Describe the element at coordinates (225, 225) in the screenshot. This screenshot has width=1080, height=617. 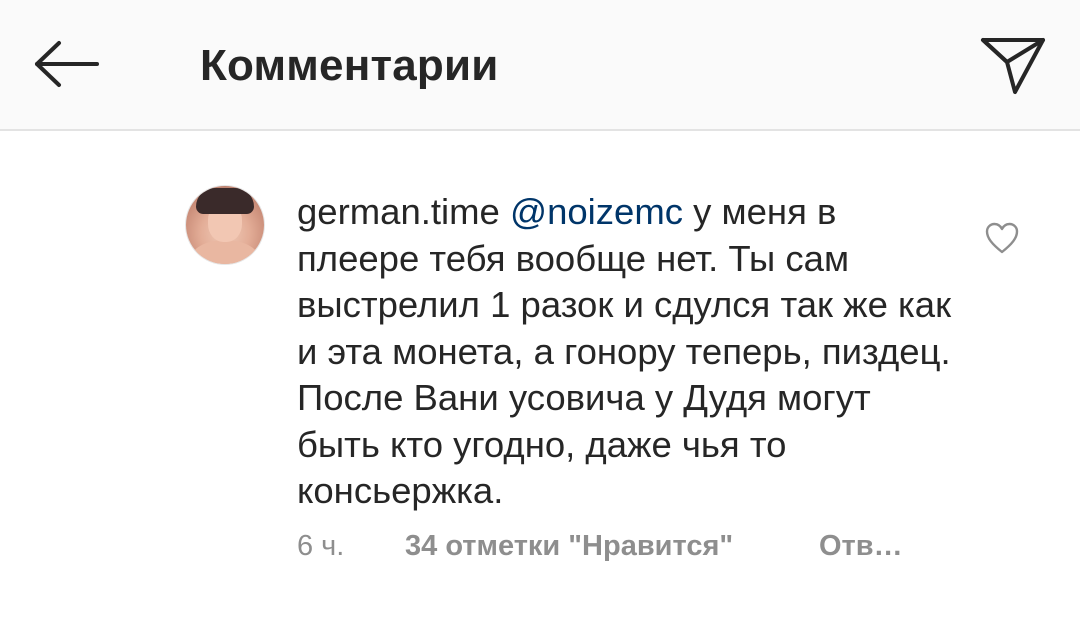
I see `avatar` at that location.